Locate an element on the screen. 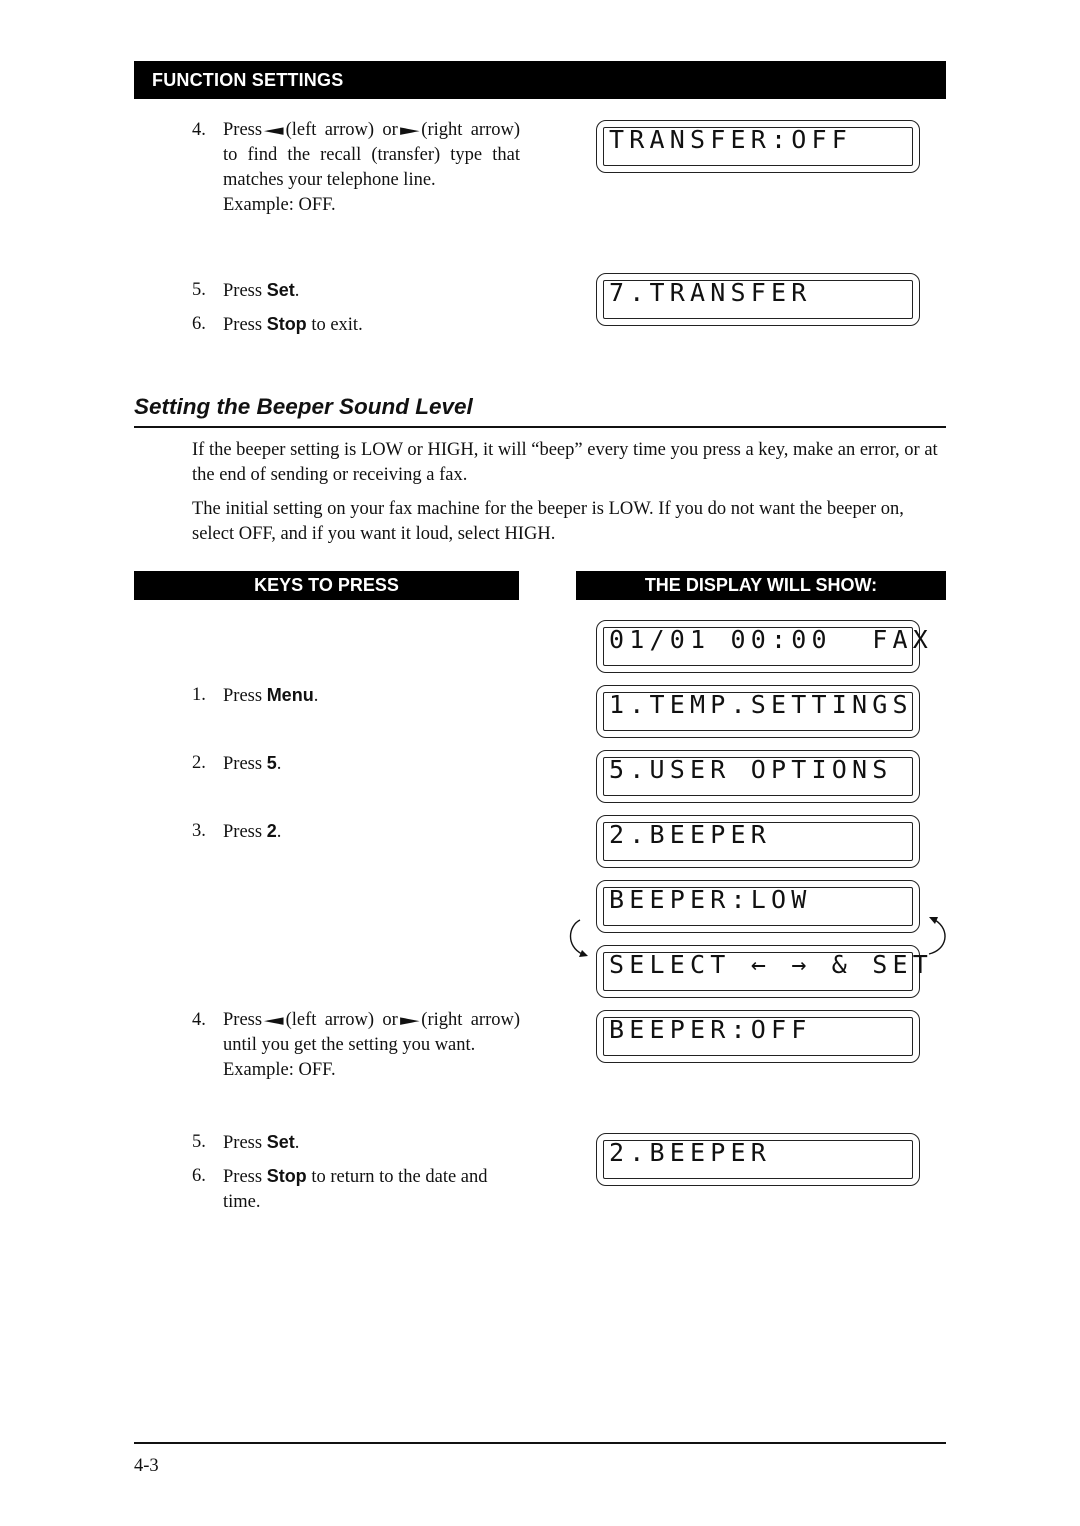 The height and width of the screenshot is (1526, 1080). heading-rule is located at coordinates (540, 427).